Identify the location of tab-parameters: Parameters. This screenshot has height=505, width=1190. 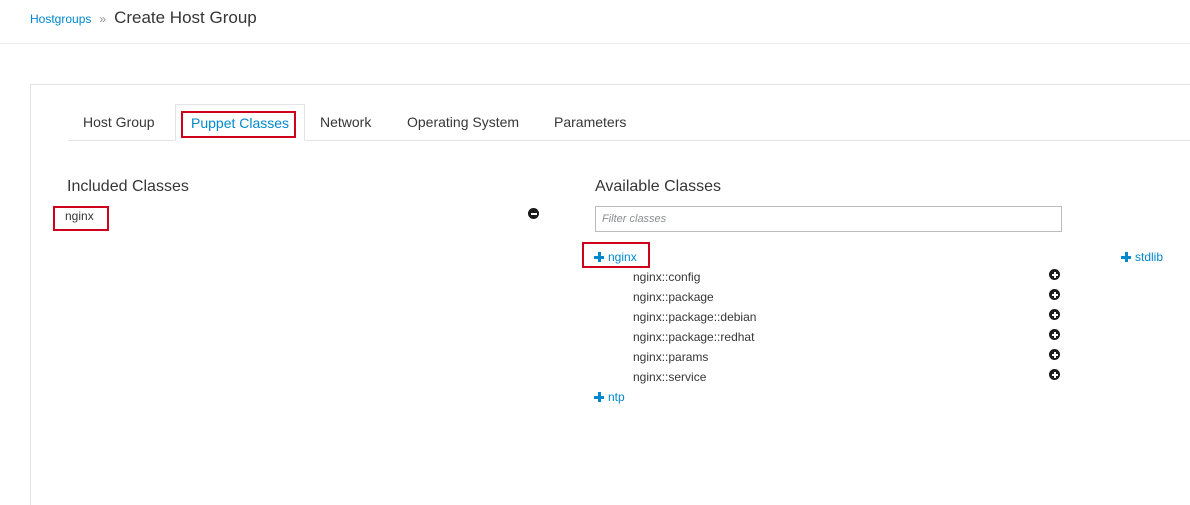
(590, 121).